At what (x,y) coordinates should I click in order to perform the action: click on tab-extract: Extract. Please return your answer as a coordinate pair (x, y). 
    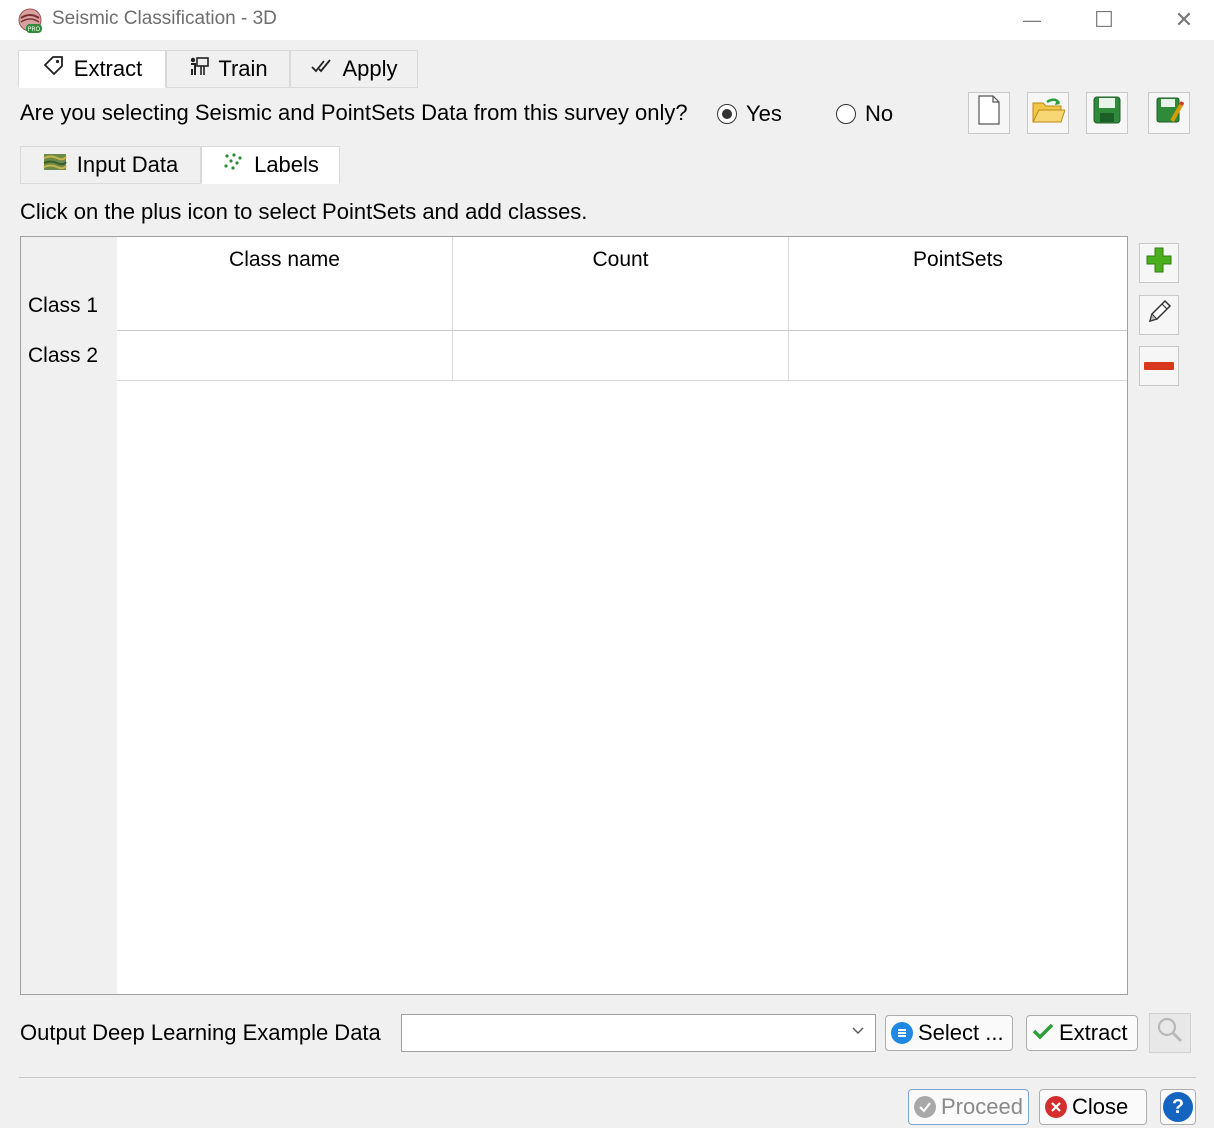
    Looking at the image, I should click on (92, 69).